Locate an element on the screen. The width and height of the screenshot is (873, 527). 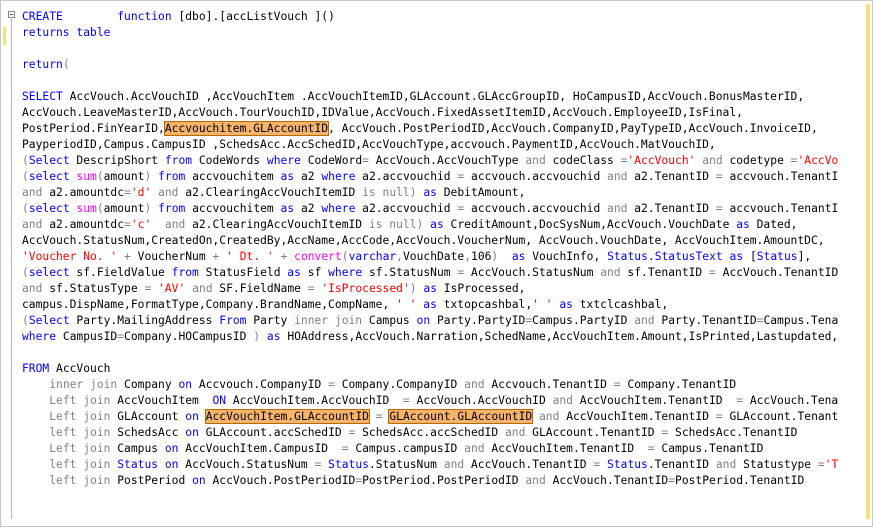
code-token: ' ' is located at coordinates (406, 304).